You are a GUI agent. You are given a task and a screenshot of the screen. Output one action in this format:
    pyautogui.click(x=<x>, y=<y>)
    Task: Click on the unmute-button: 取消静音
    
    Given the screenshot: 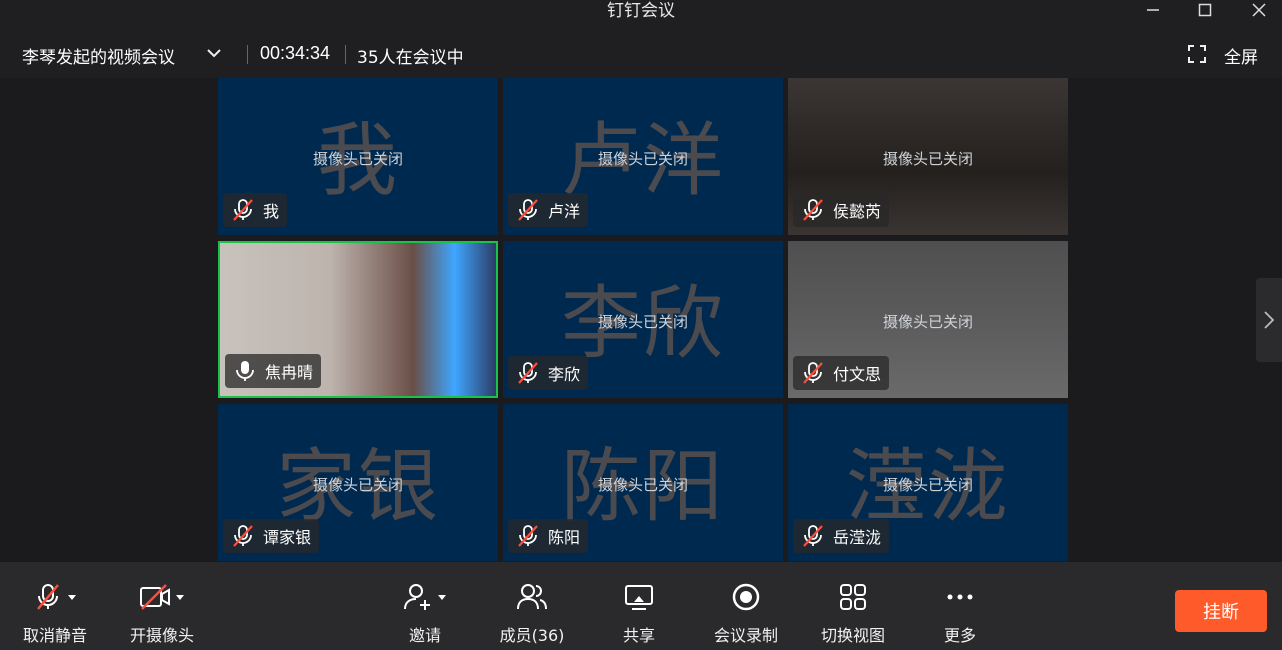 What is the action you would take?
    pyautogui.click(x=55, y=613)
    